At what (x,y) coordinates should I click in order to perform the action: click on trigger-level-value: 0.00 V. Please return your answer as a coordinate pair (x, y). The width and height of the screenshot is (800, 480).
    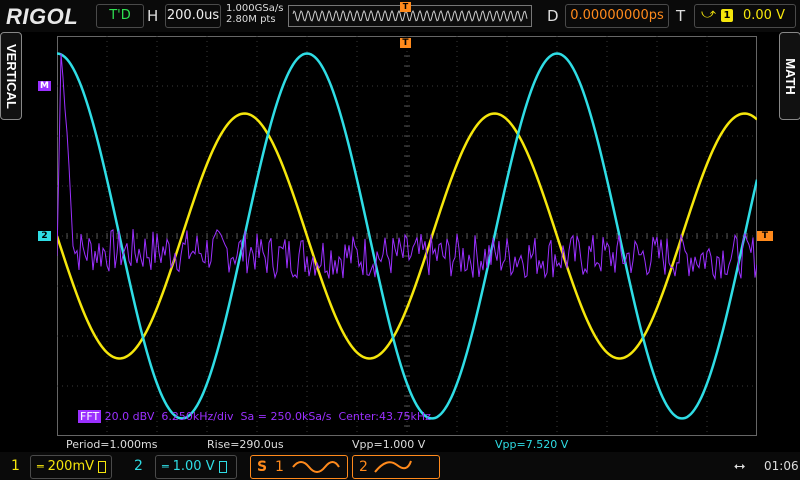
    Looking at the image, I should click on (764, 15).